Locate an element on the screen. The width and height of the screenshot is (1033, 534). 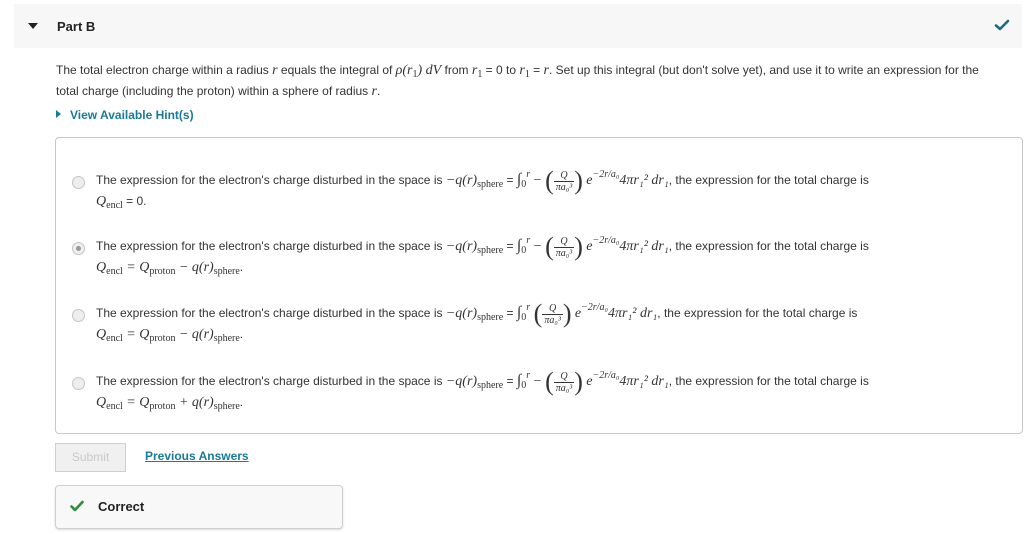
question-segment: . is located at coordinates (378, 91).